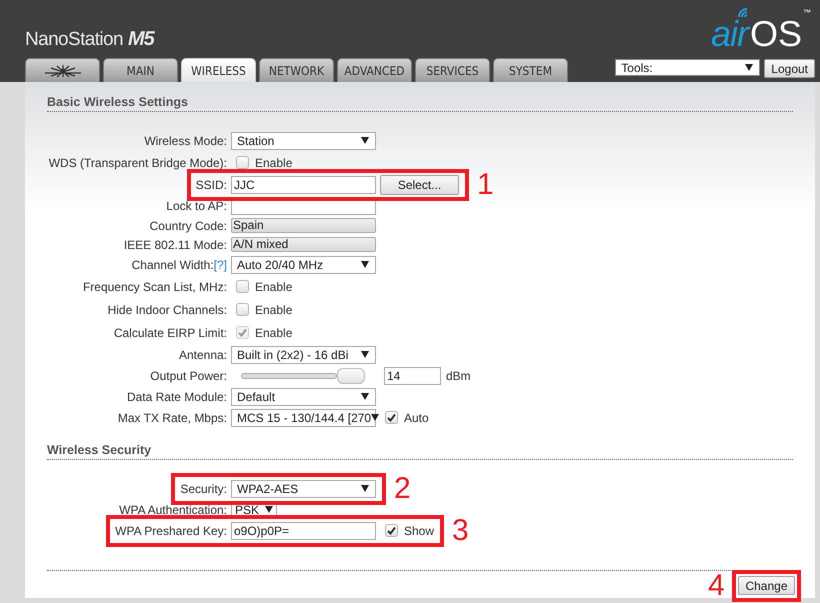  Describe the element at coordinates (154, 287) in the screenshot. I see `field-label: Frequency Scan List, MHz:` at that location.